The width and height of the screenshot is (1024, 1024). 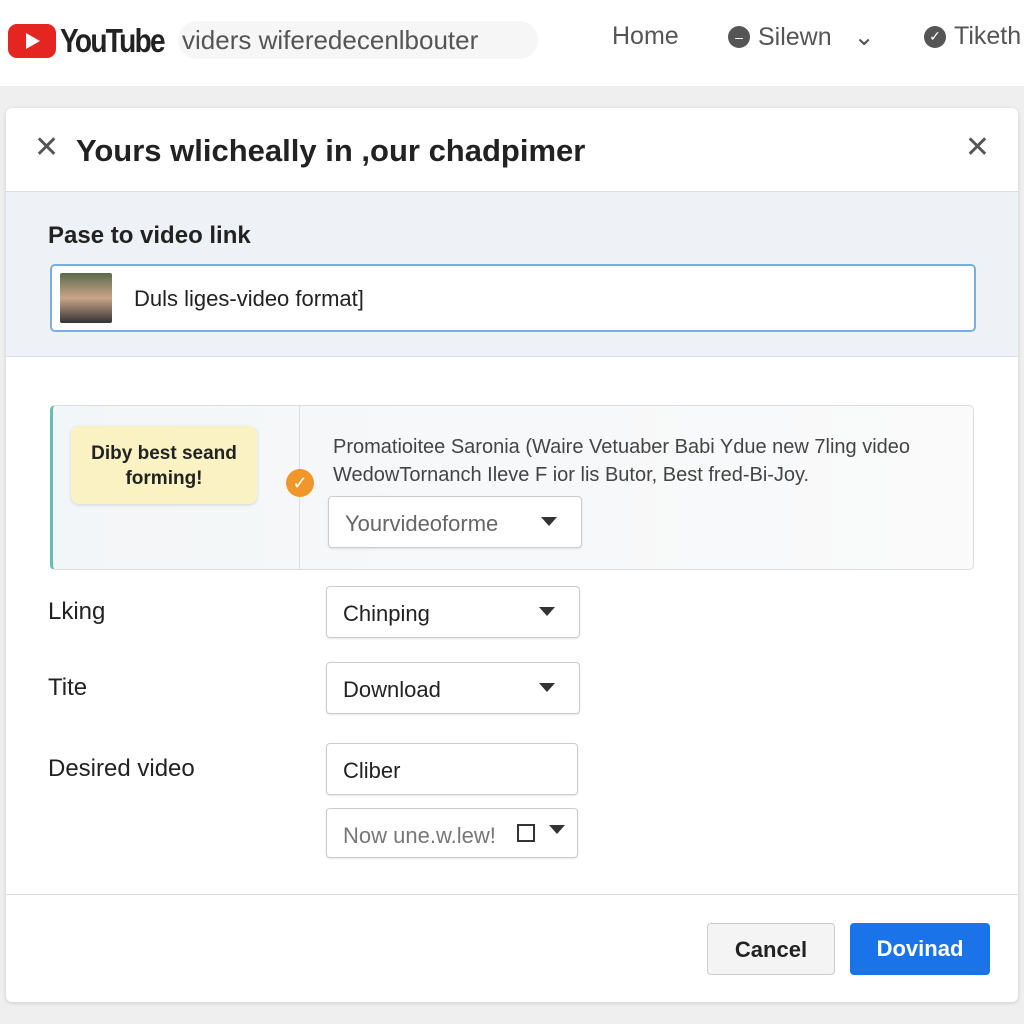 I want to click on desired-video-input: Cliber, so click(x=452, y=769).